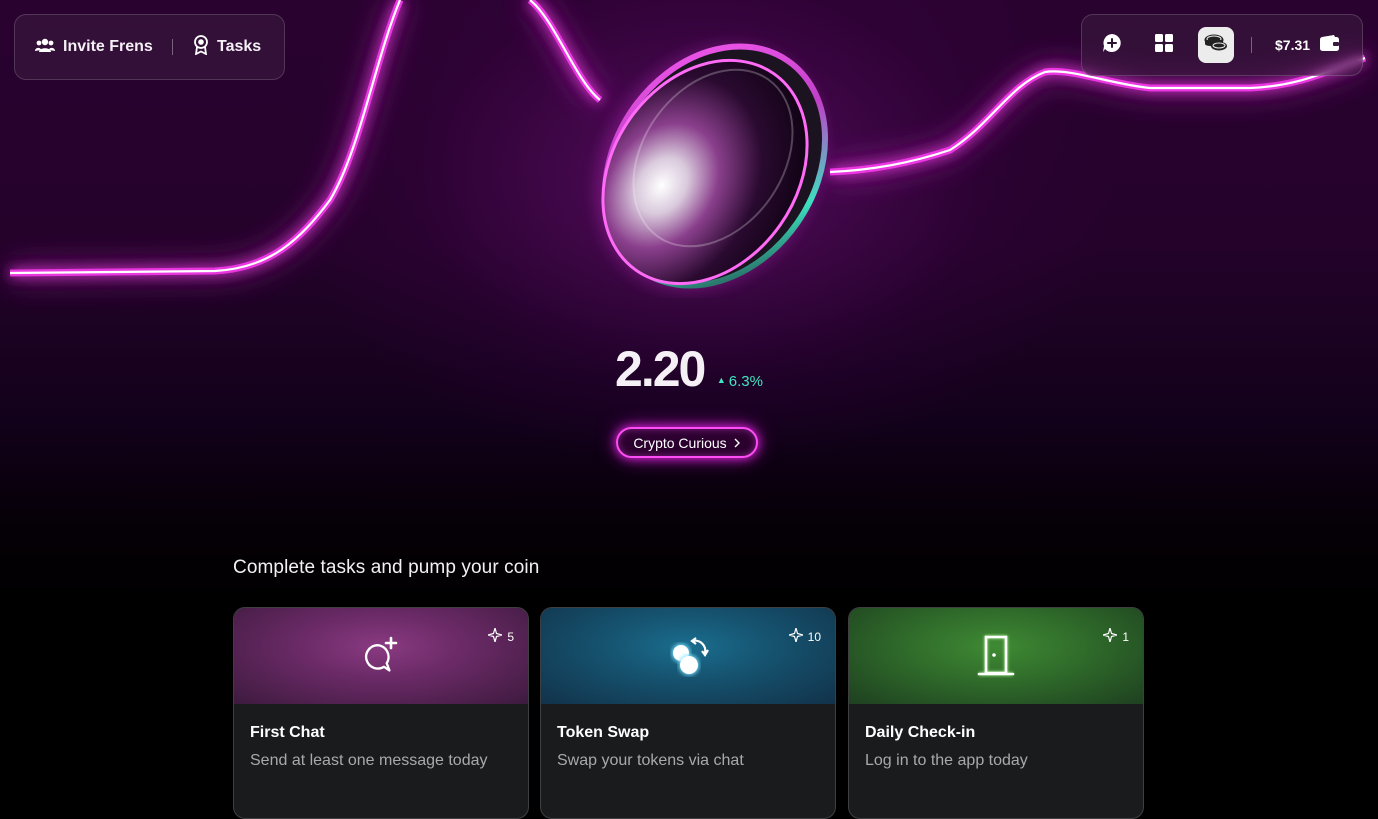  I want to click on points-value: 1, so click(1125, 636).